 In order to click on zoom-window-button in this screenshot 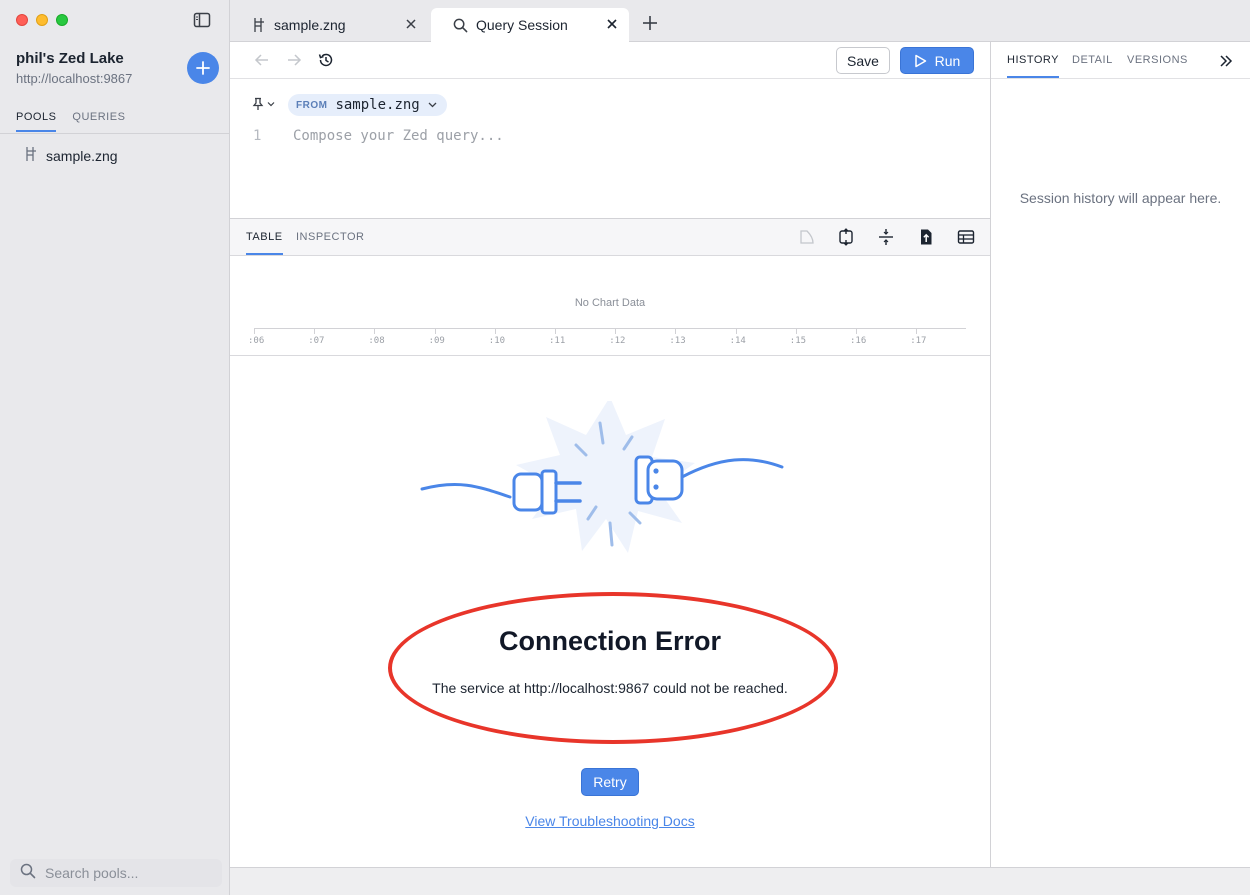, I will do `click(62, 20)`.